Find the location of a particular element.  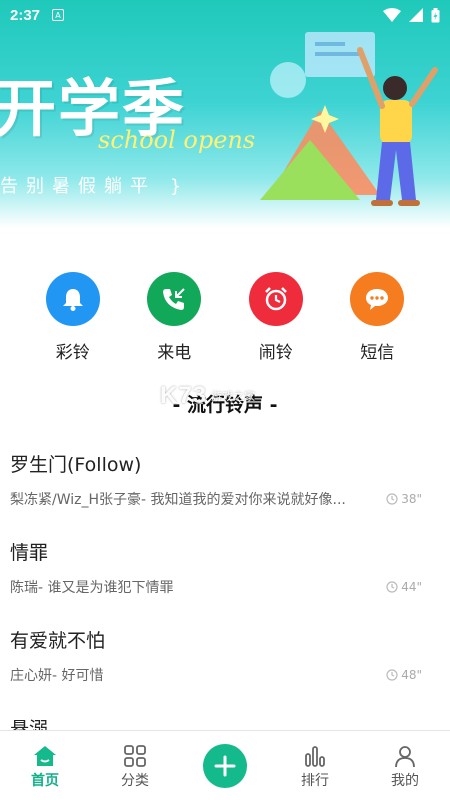

song-meta: 庄心妍- 好可惜 is located at coordinates (57, 676).